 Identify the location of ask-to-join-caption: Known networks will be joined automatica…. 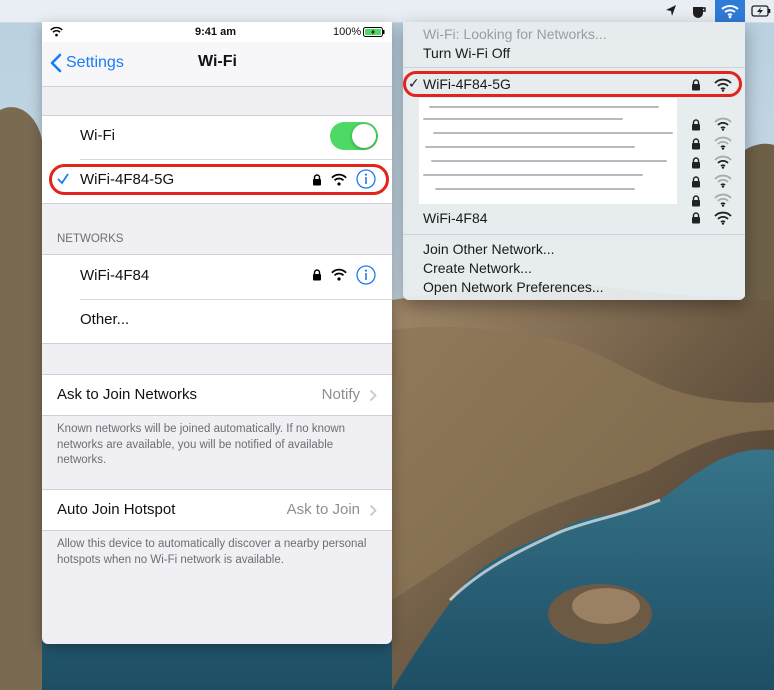
(201, 444).